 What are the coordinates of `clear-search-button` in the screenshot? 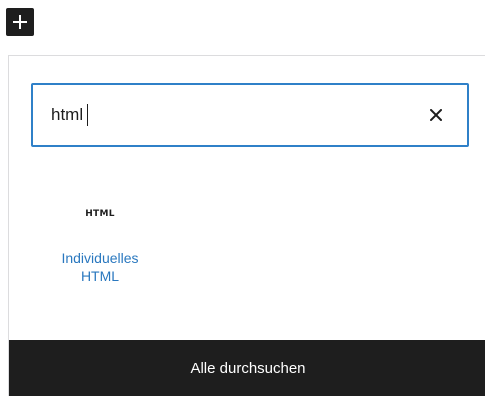 It's located at (436, 115).